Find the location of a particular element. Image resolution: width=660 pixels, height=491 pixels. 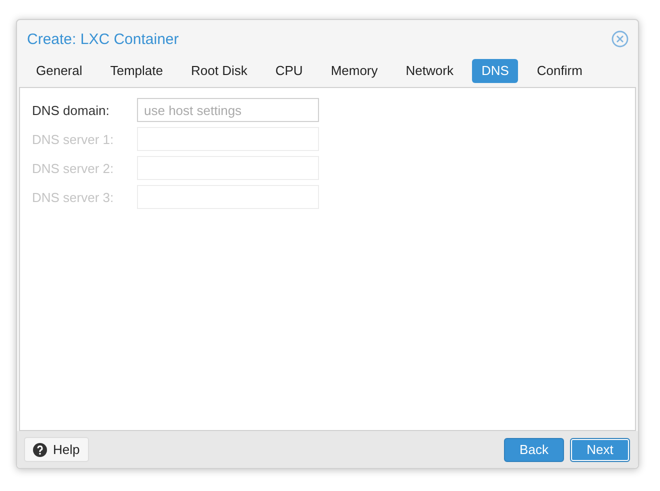

tab: Memory is located at coordinates (354, 71).